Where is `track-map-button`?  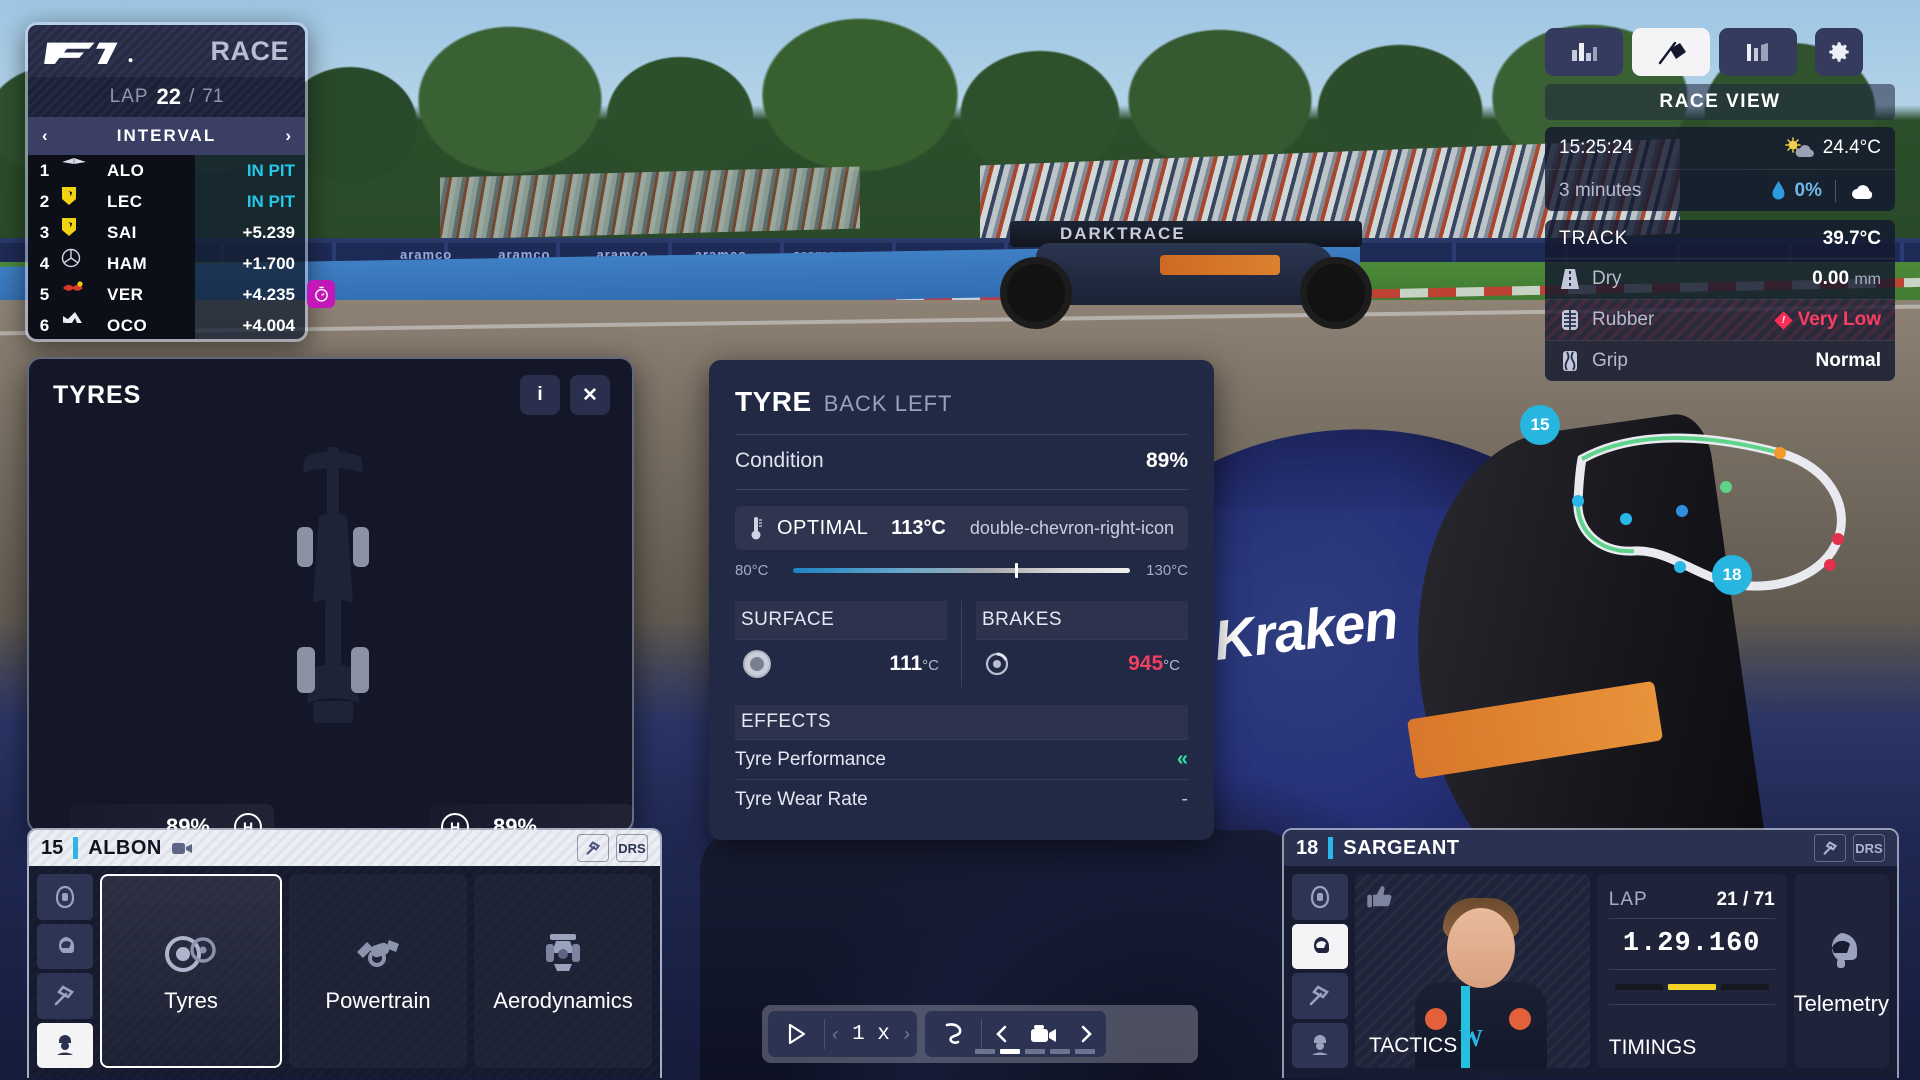 track-map-button is located at coordinates (953, 1034).